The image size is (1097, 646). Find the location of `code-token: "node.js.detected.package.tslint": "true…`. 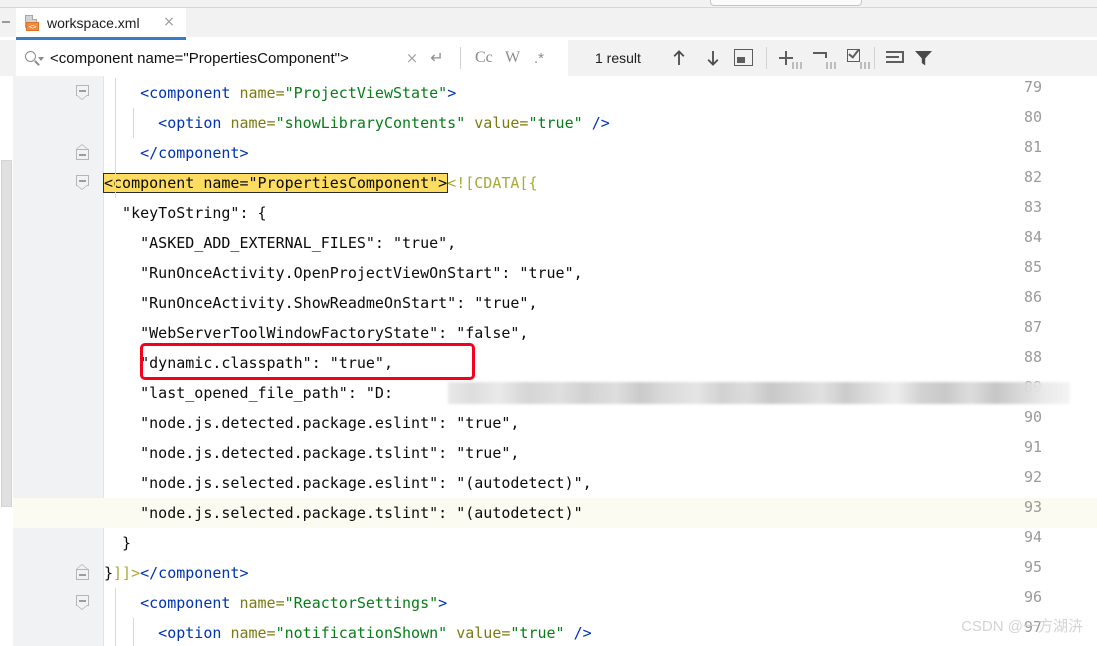

code-token: "node.js.detected.package.tslint": "true… is located at coordinates (312, 453).